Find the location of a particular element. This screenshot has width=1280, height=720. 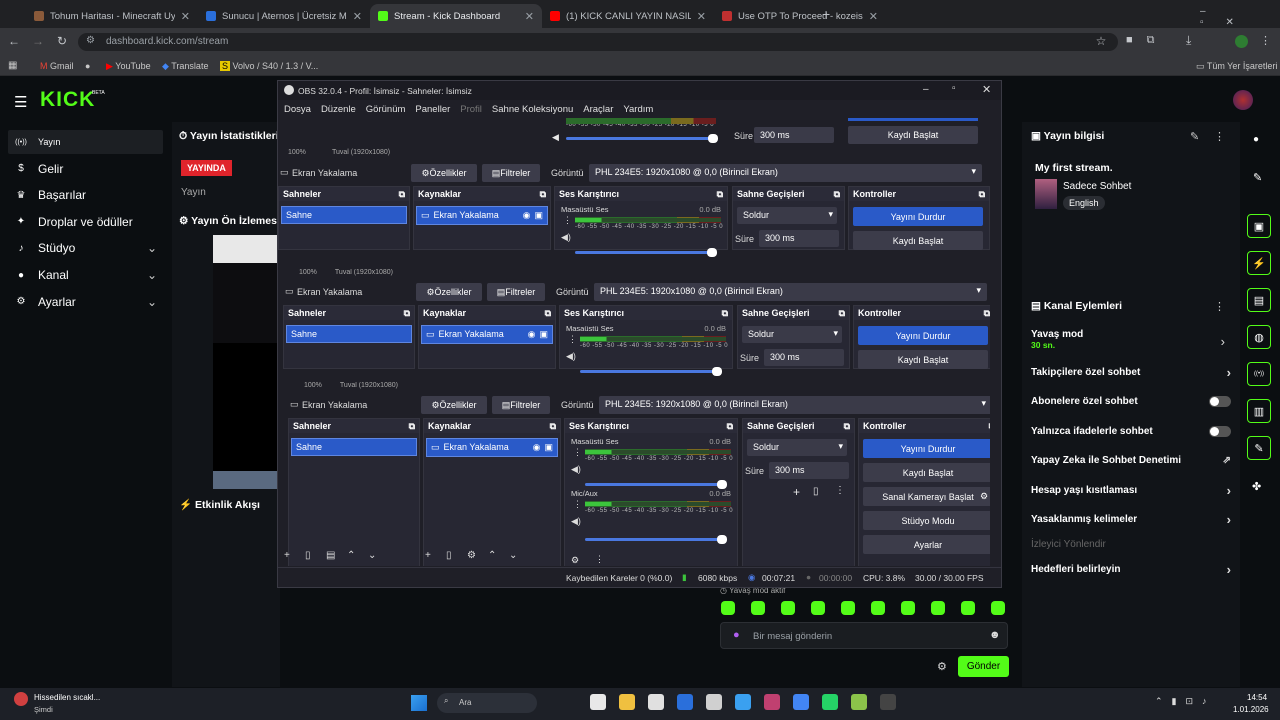

obs-menu-item: Görünüm is located at coordinates (386, 109).